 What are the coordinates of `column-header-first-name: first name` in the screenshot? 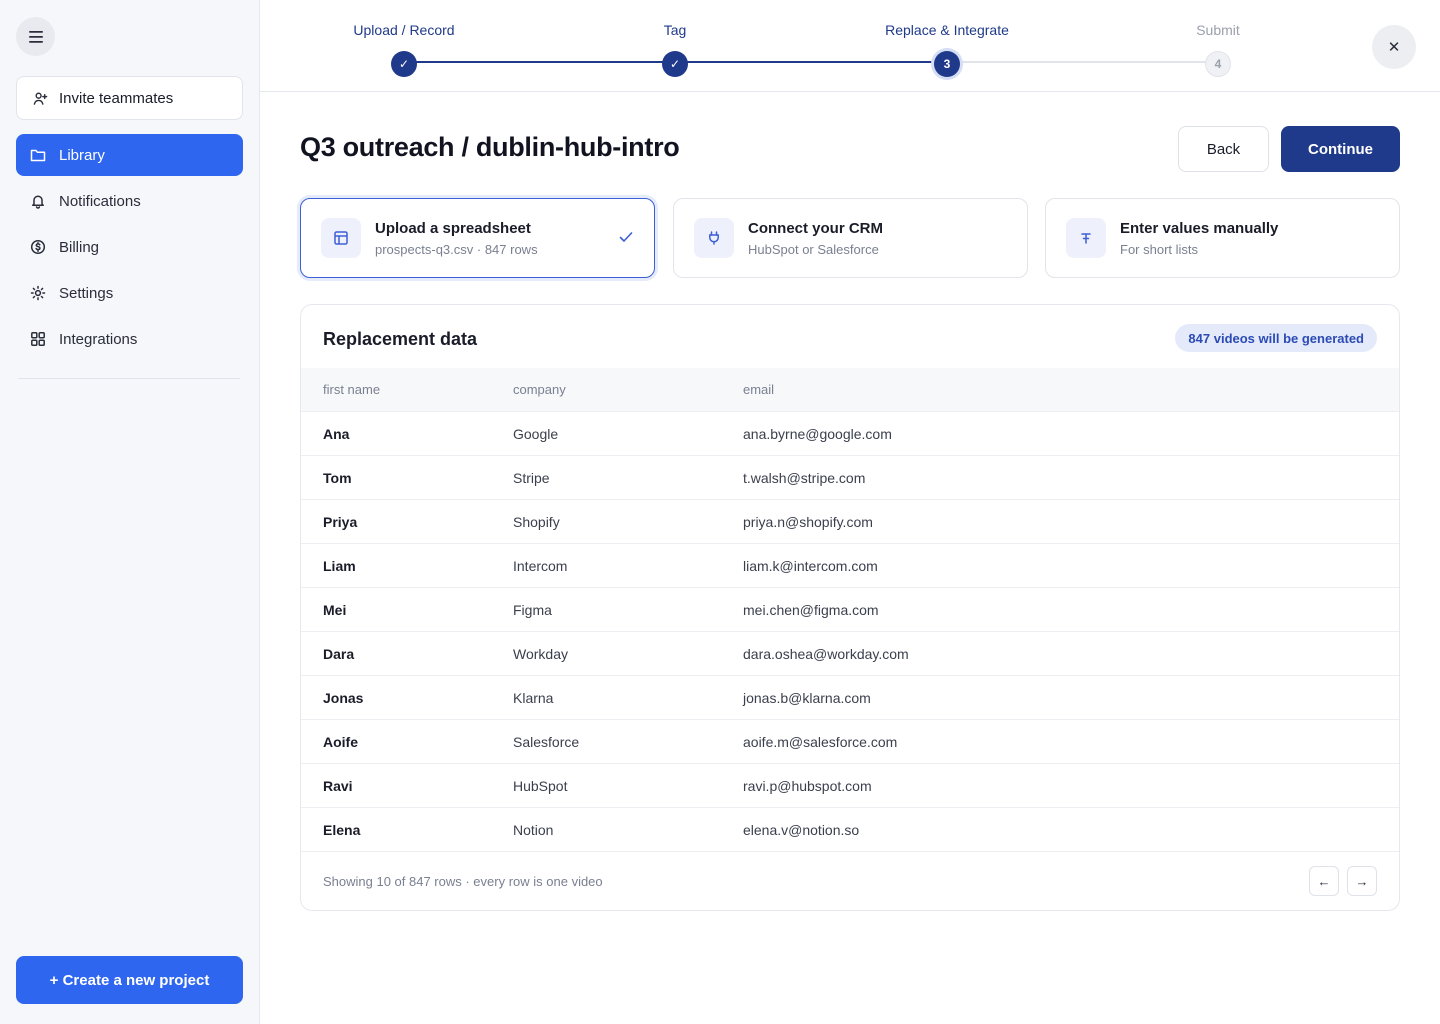 It's located at (351, 389).